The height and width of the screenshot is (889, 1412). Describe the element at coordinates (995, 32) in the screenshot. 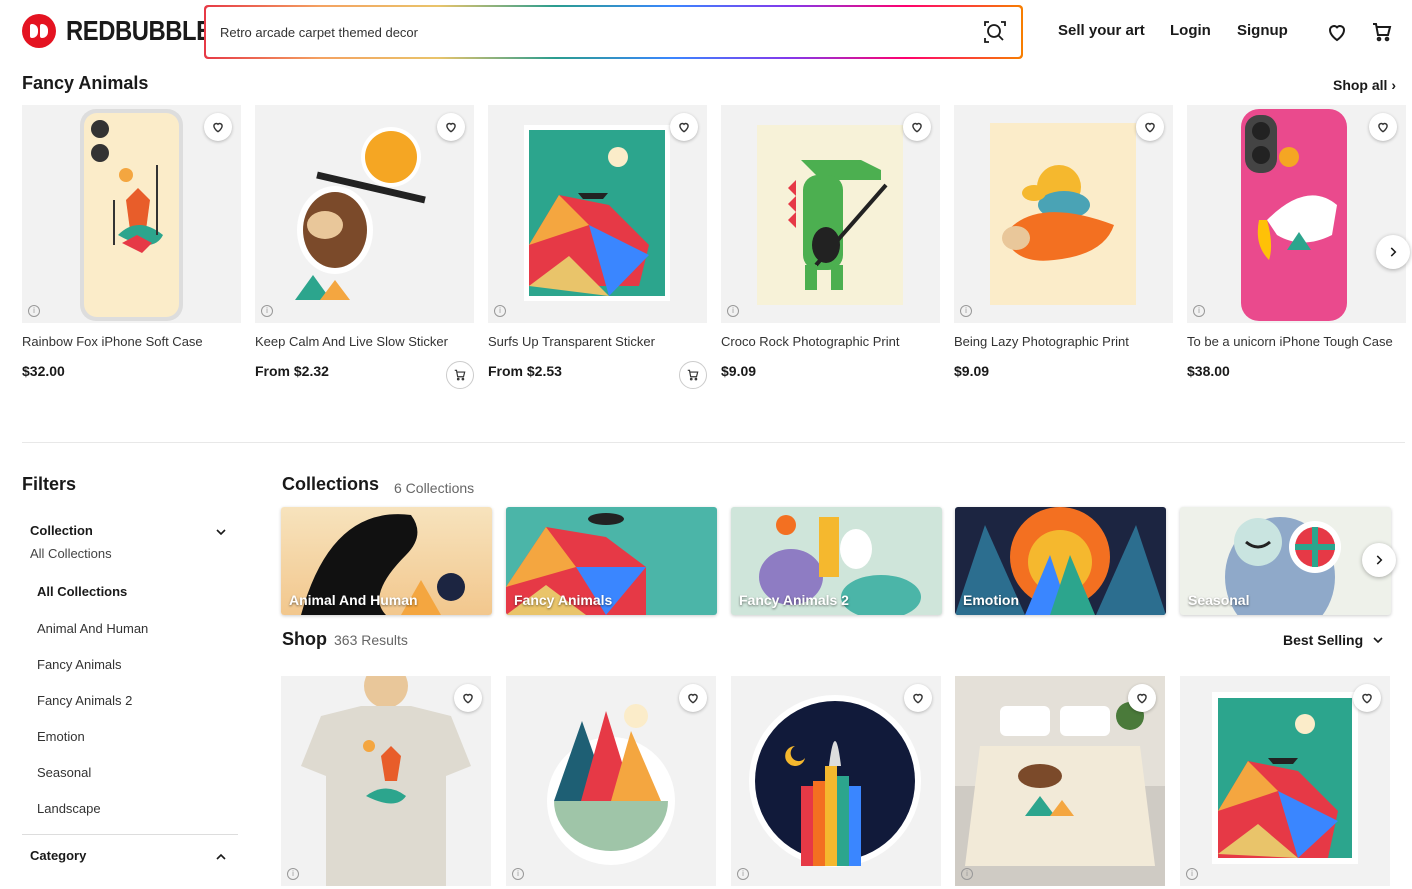

I see `visual-search-icon` at that location.